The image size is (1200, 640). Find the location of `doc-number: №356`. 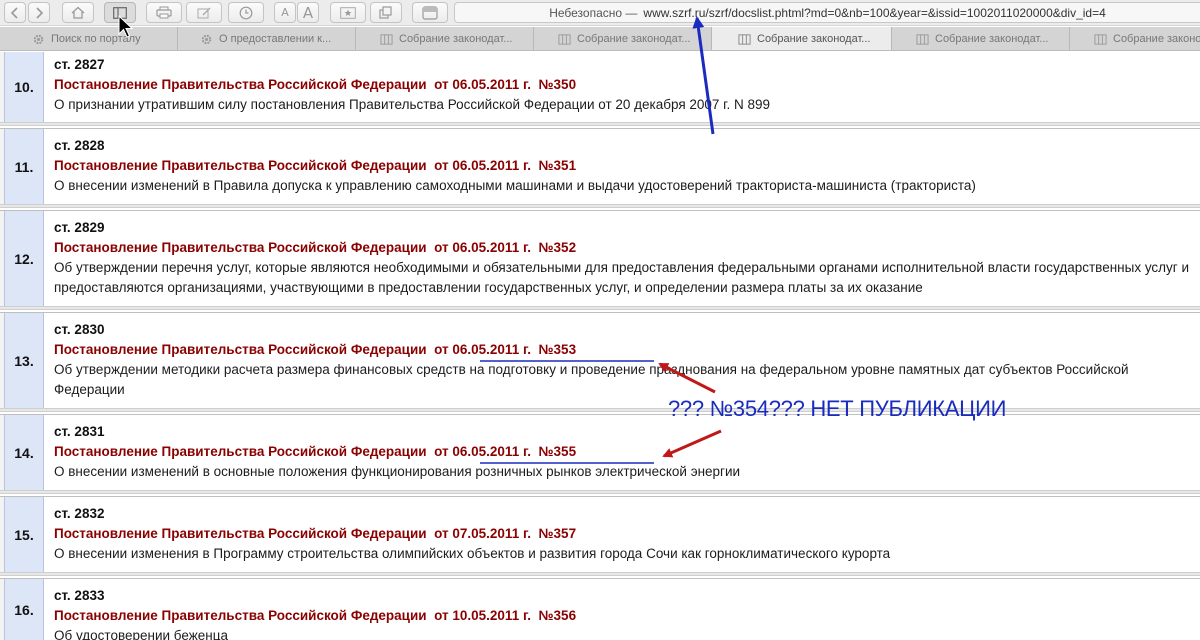

doc-number: №356 is located at coordinates (557, 615).